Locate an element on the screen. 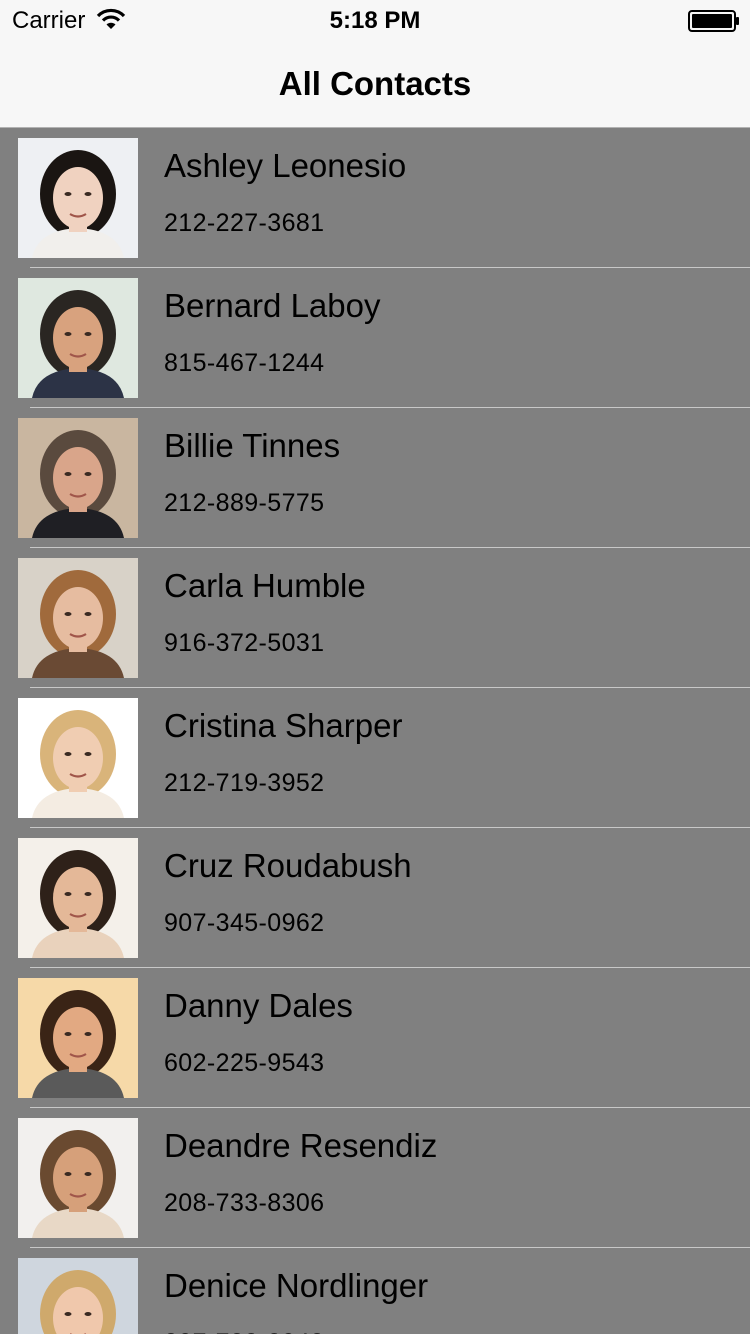 The height and width of the screenshot is (1334, 750). contact-phone: 212-719-3952 is located at coordinates (244, 783).